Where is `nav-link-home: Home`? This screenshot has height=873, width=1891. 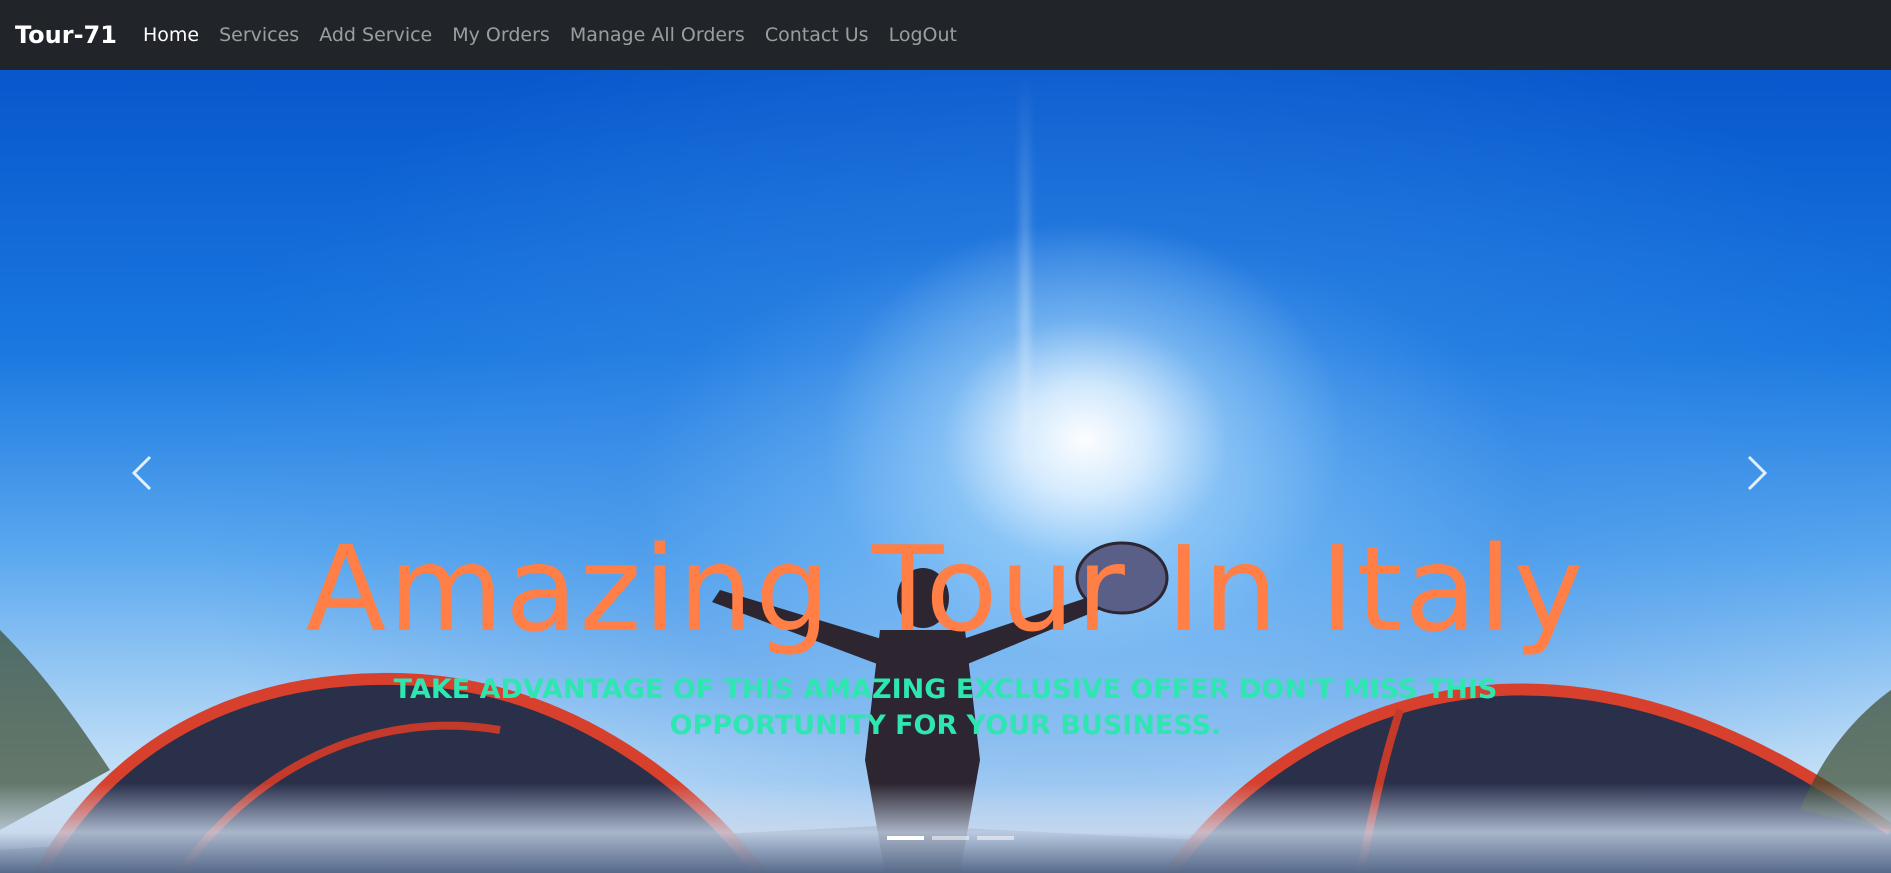 nav-link-home: Home is located at coordinates (171, 35).